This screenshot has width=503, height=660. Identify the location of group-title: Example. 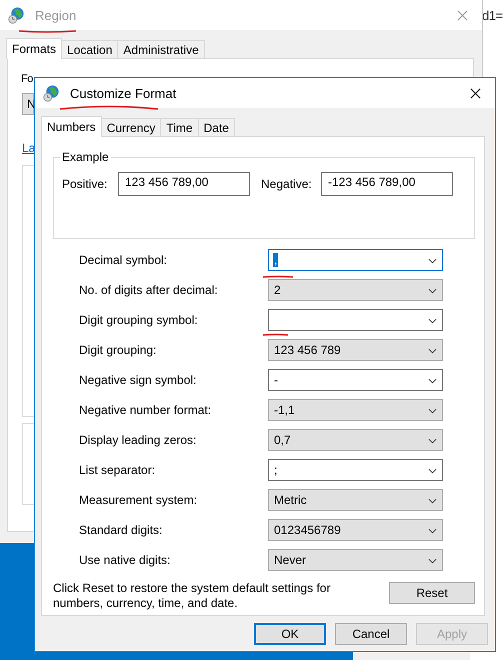
(85, 157).